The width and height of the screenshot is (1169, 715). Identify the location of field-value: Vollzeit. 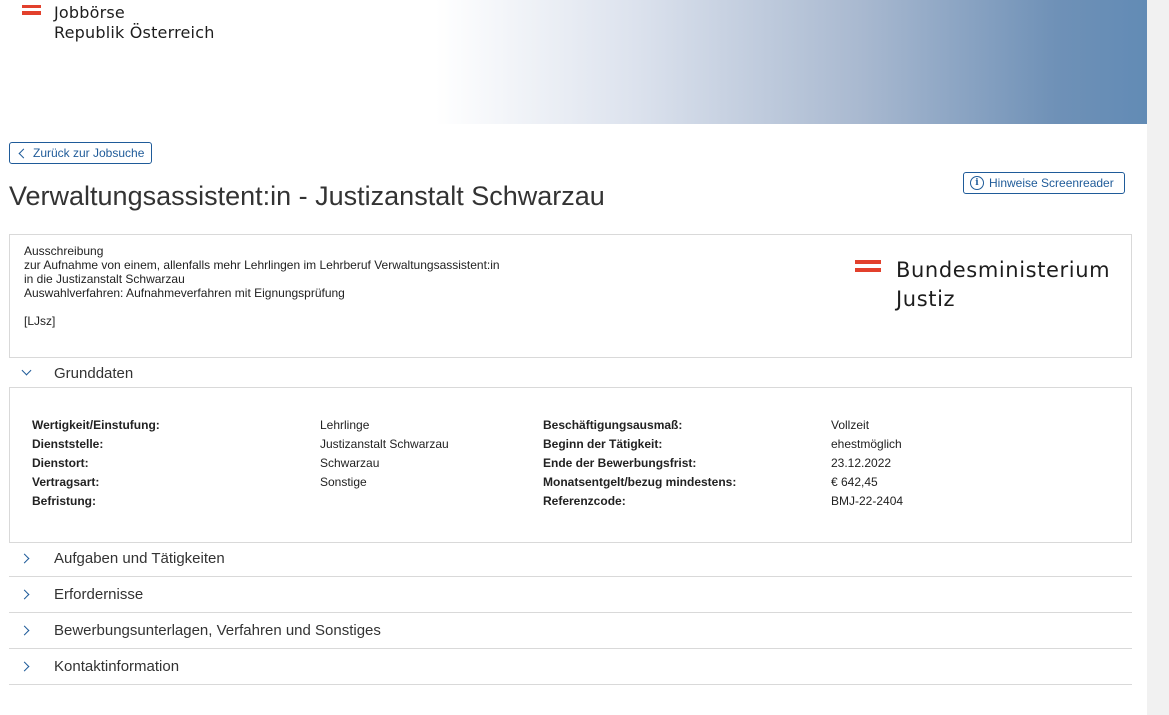
(850, 425).